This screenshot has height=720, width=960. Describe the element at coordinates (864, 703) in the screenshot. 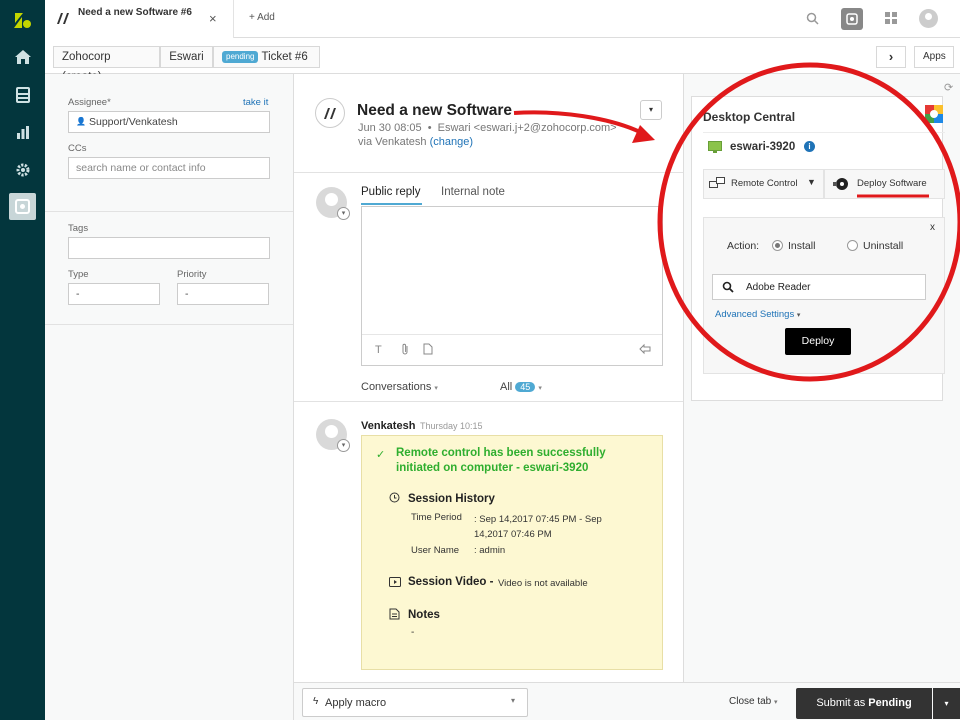

I see `submit-button: Submit as Pending` at that location.